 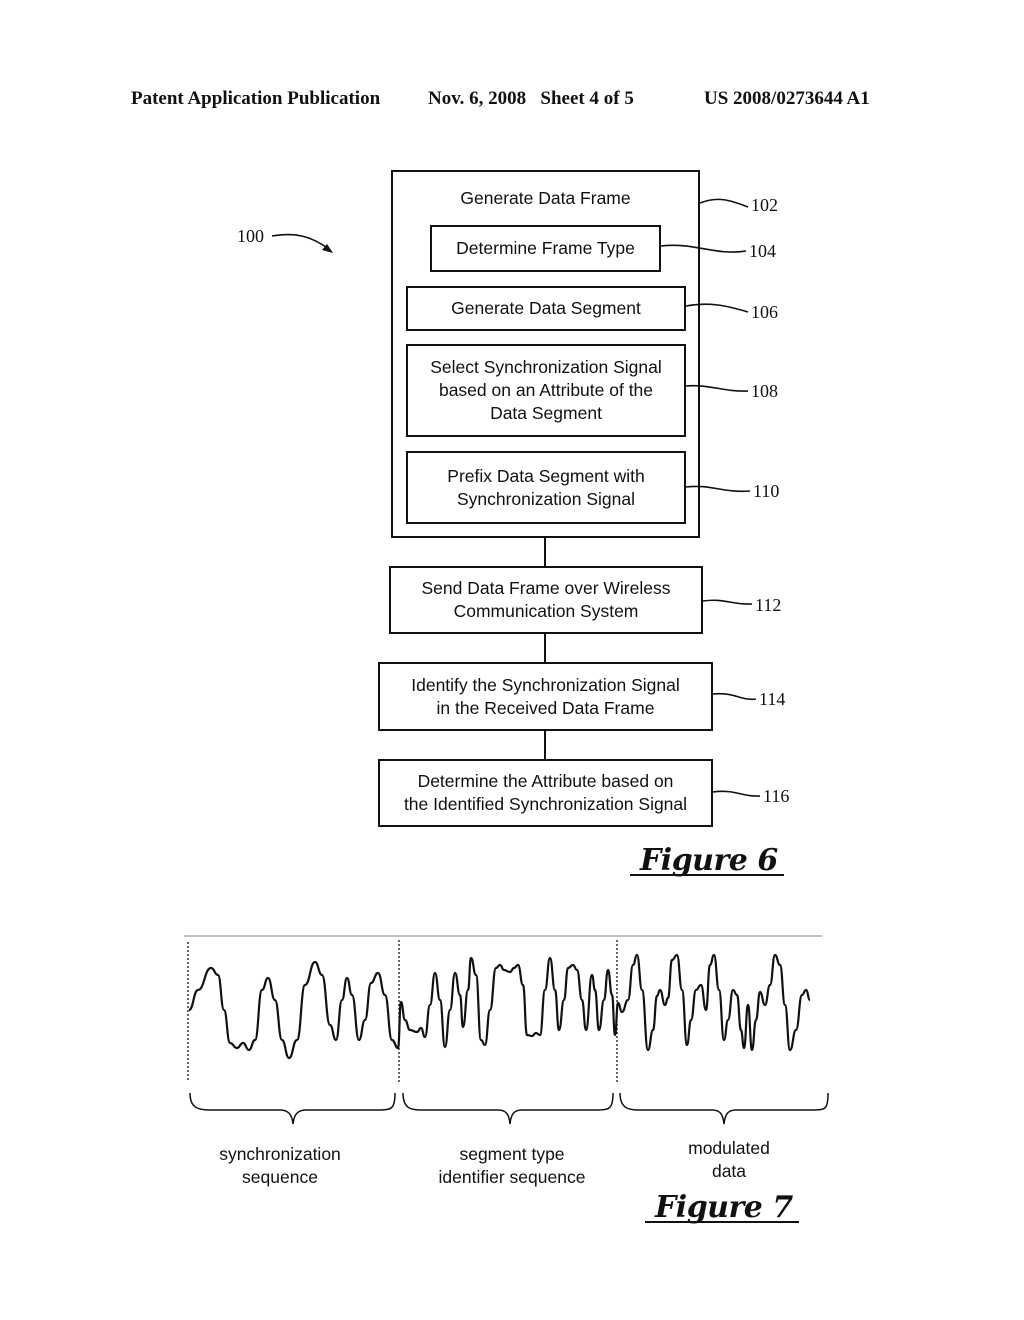 I want to click on synchronization-sequence-label: synchronization sequence, so click(x=280, y=1165).